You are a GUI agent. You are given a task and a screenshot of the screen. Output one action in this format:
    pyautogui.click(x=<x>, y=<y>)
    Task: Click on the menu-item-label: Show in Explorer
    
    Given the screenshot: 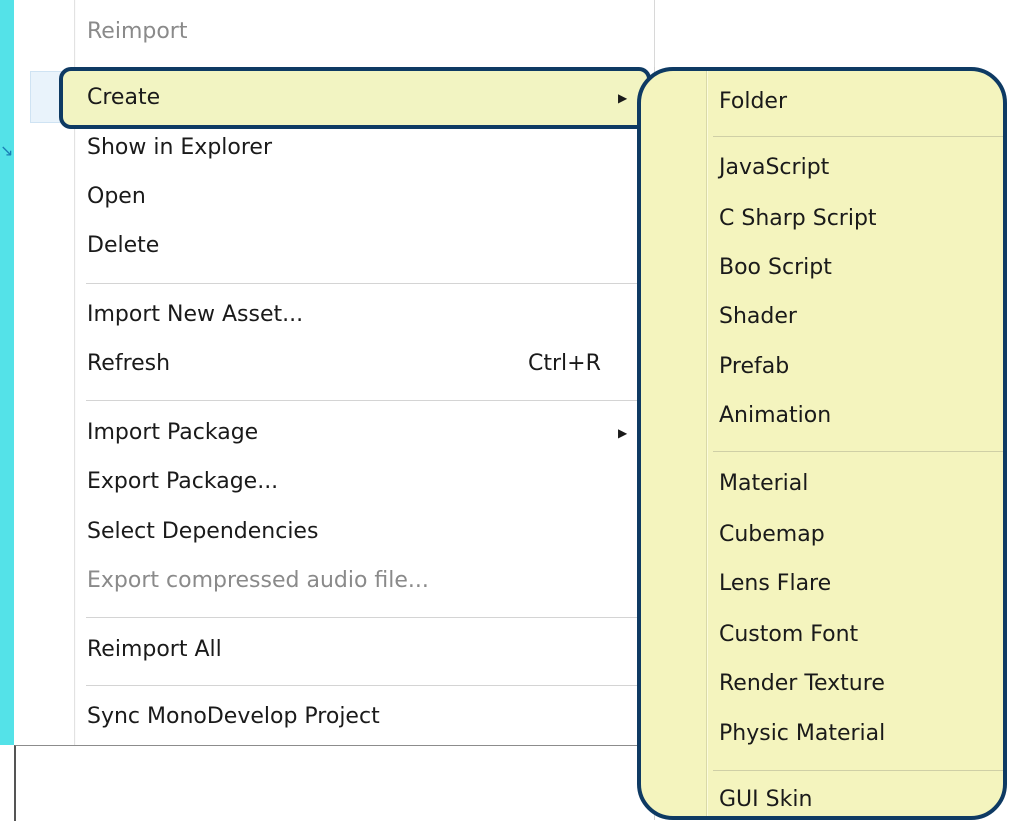 What is the action you would take?
    pyautogui.click(x=180, y=147)
    